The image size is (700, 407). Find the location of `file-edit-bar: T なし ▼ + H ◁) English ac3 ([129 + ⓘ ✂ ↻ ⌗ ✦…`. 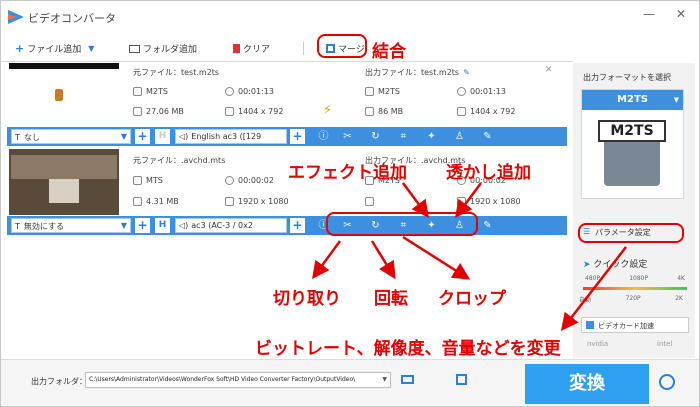

file-edit-bar: T なし ▼ + H ◁) English ac3 ([129 + ⓘ ✂ ↻ ⌗ ✦… is located at coordinates (287, 136).